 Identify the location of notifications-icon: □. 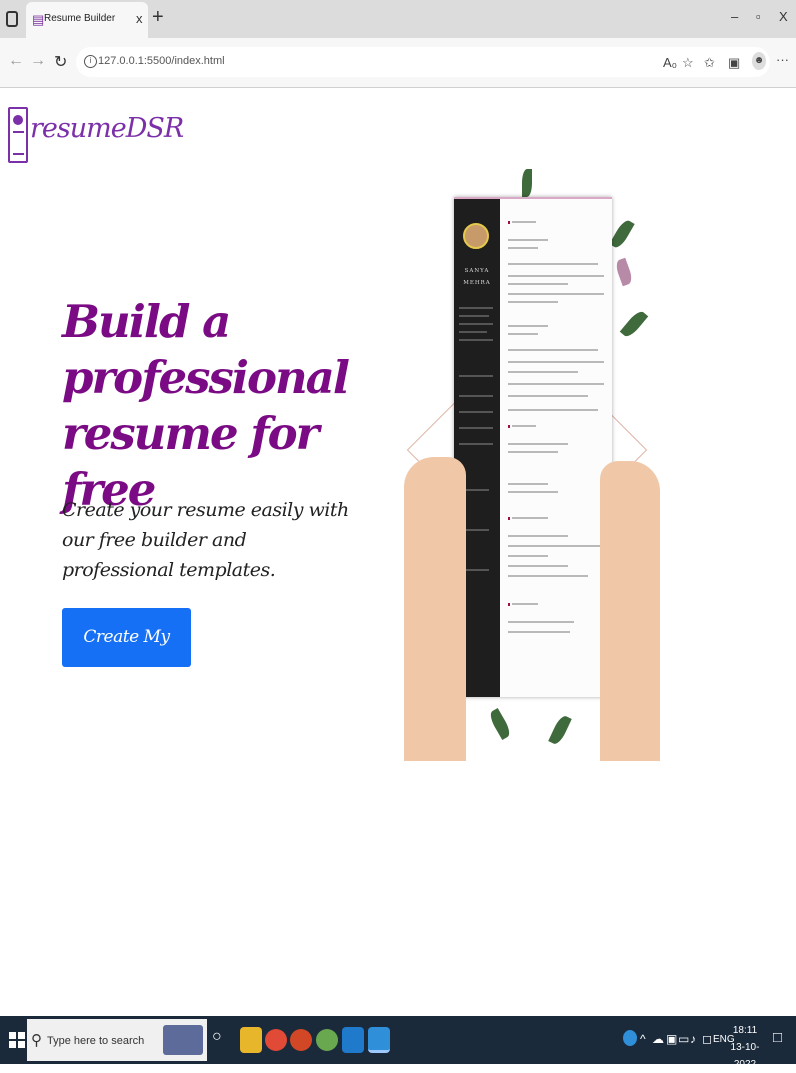
(777, 1037).